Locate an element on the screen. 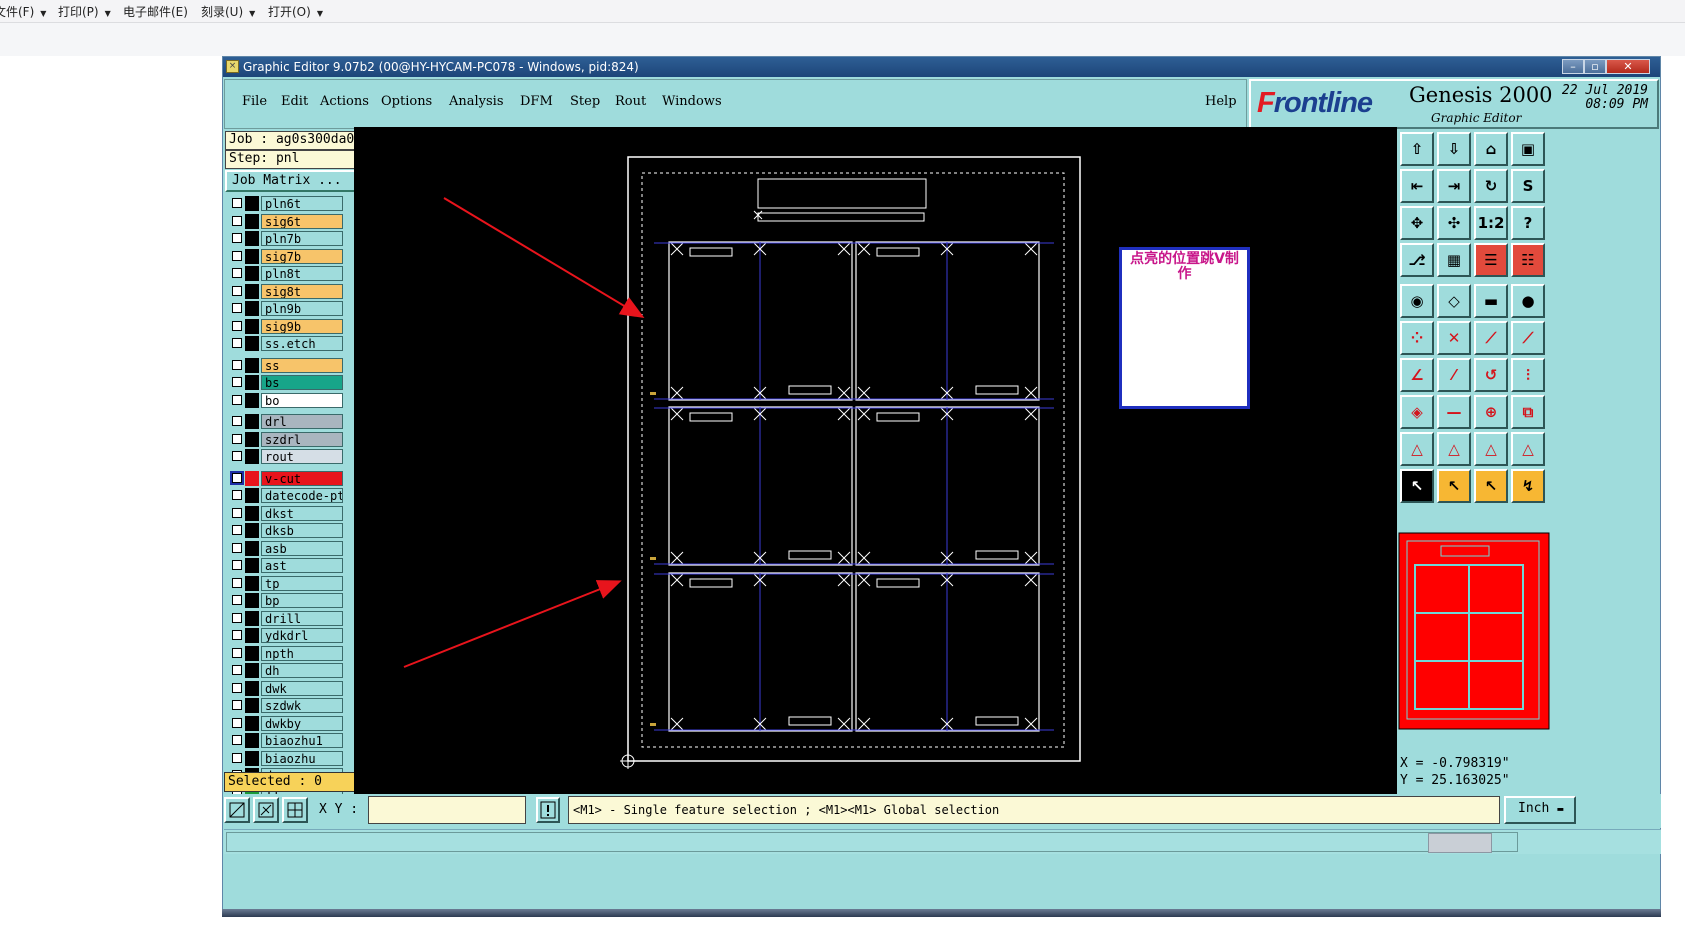  tool-layers-alt-button: ☷ is located at coordinates (1528, 260).